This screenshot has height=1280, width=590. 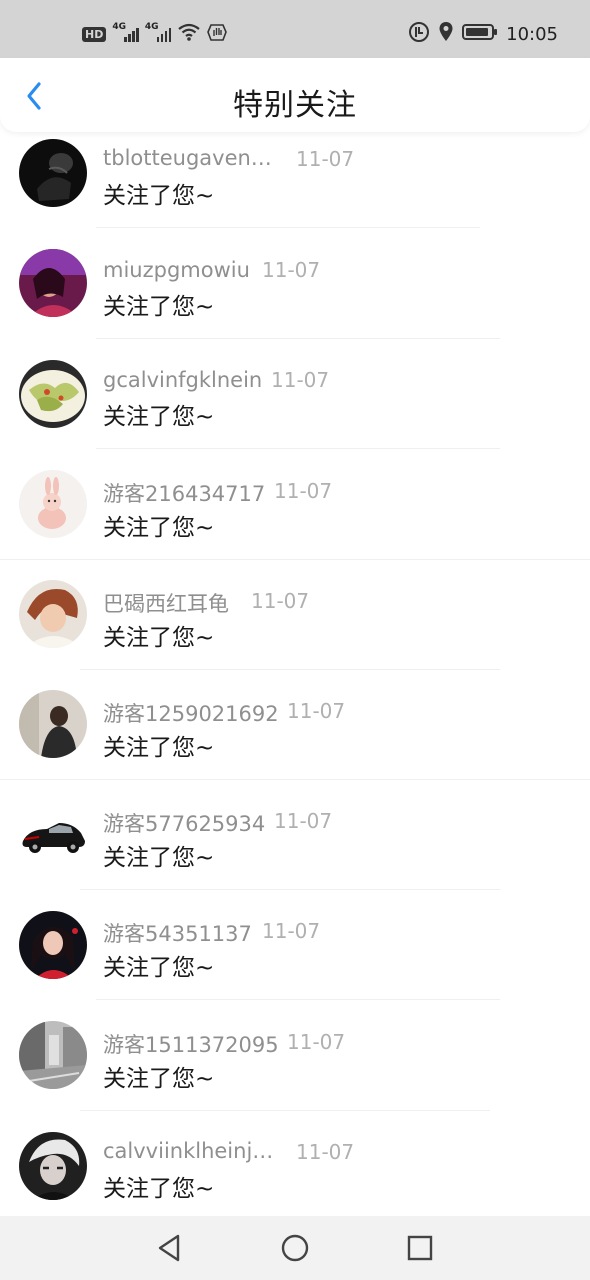 What do you see at coordinates (295, 849) in the screenshot?
I see `list-item: 游客577625934 11-07 关注了您~` at bounding box center [295, 849].